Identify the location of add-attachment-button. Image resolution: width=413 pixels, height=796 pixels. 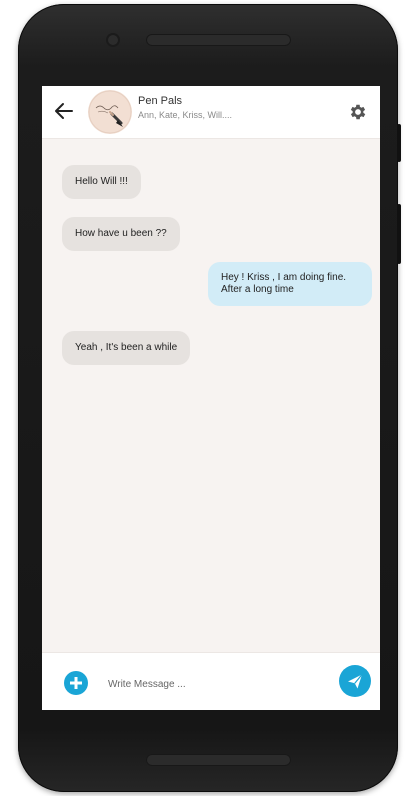
(76, 683).